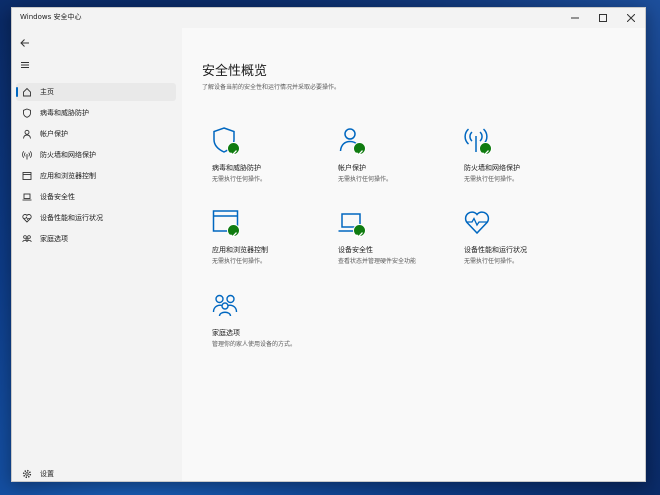 The width and height of the screenshot is (660, 495). I want to click on back-arrow-icon, so click(24, 43).